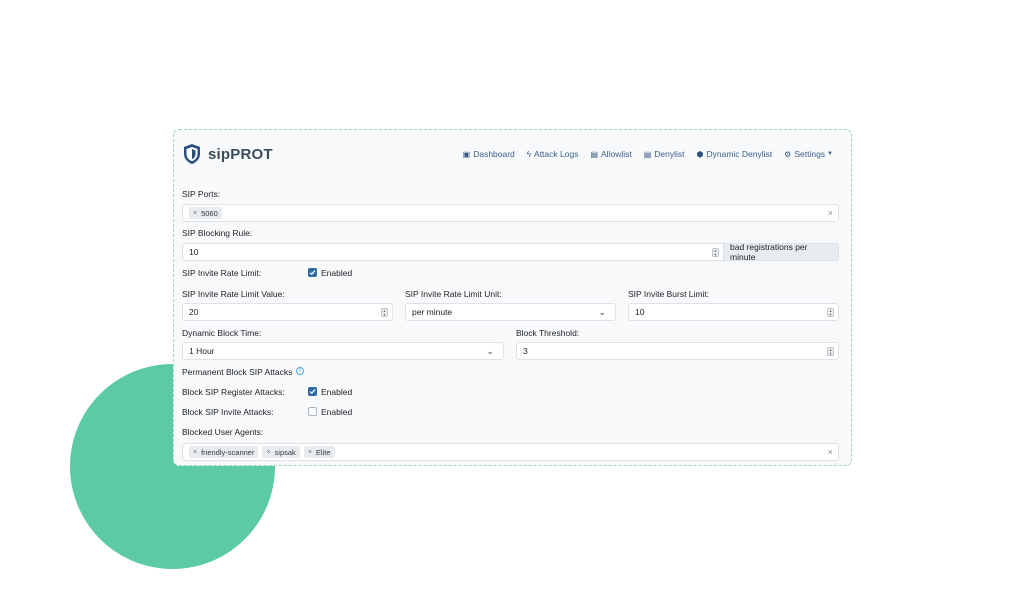 The width and height of the screenshot is (1024, 596). I want to click on nav-allowlist: ▤ Allowlist, so click(610, 154).